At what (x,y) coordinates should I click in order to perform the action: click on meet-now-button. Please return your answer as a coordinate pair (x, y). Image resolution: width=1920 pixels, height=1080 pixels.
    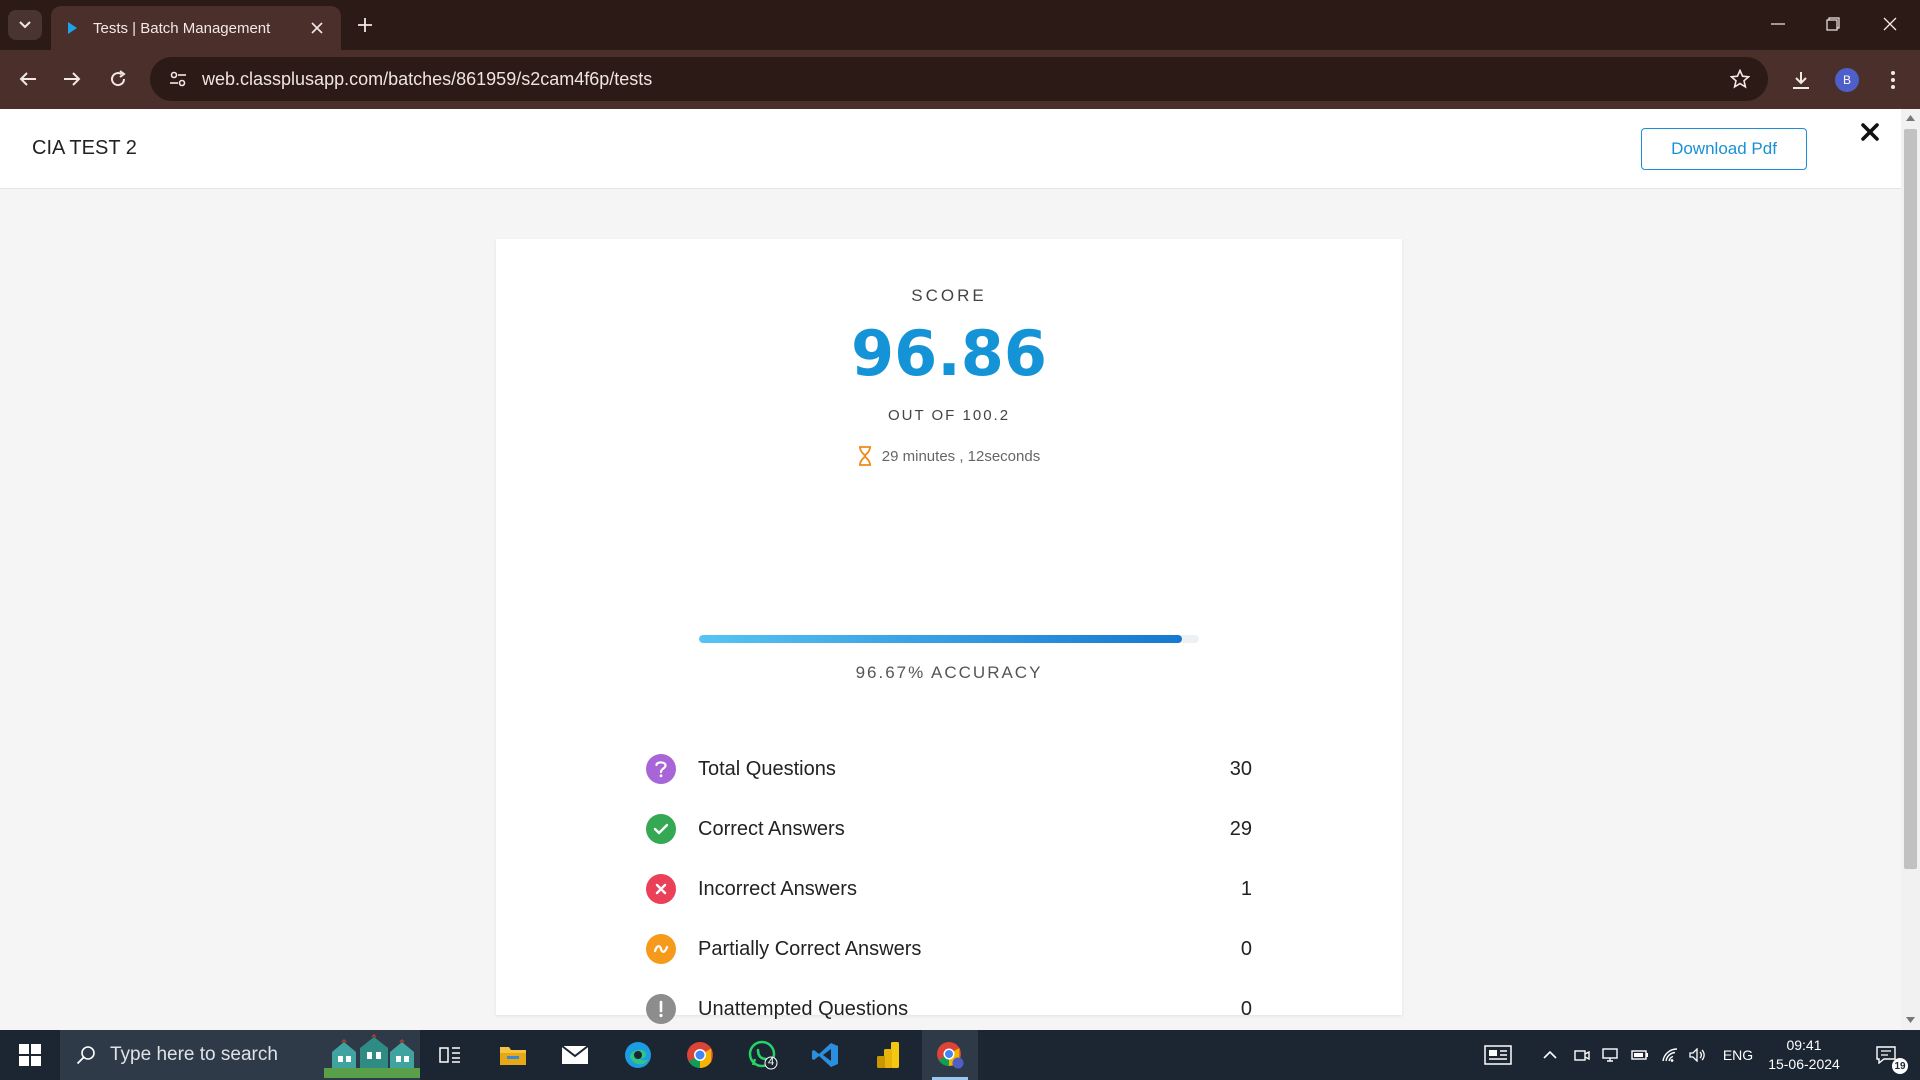
    Looking at the image, I should click on (1582, 1055).